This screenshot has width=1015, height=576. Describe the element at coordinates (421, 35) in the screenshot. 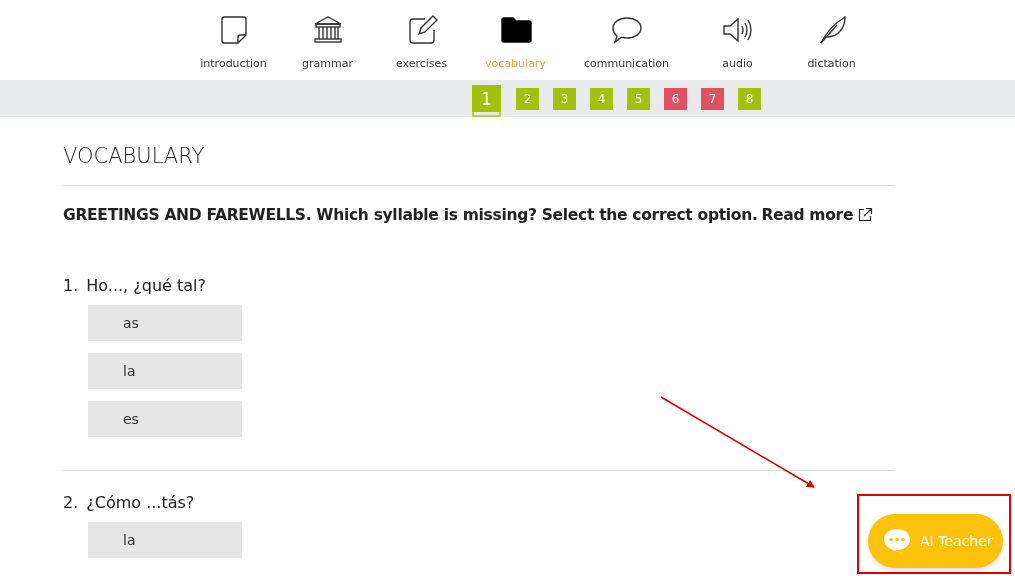

I see `section-tab: exercises` at that location.